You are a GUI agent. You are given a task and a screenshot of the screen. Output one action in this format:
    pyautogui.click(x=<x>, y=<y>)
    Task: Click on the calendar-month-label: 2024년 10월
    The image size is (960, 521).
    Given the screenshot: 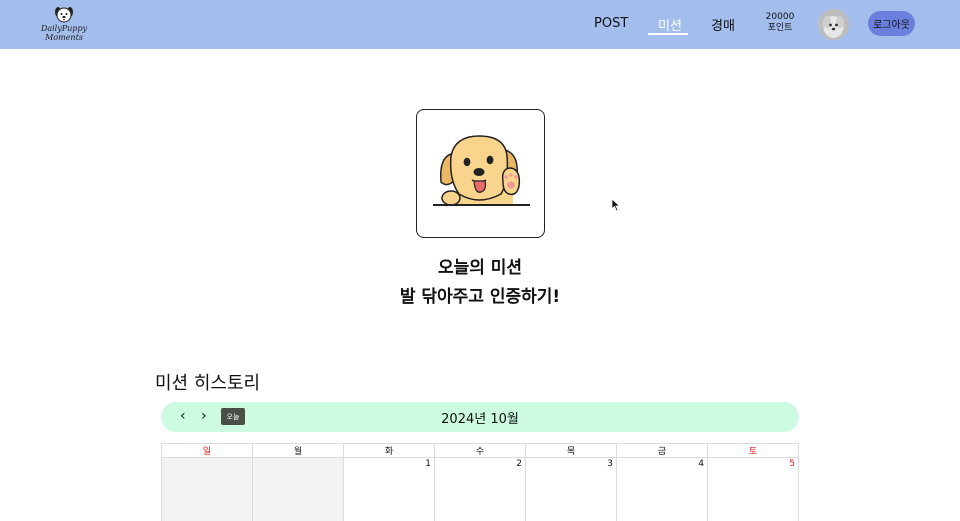 What is the action you would take?
    pyautogui.click(x=480, y=419)
    